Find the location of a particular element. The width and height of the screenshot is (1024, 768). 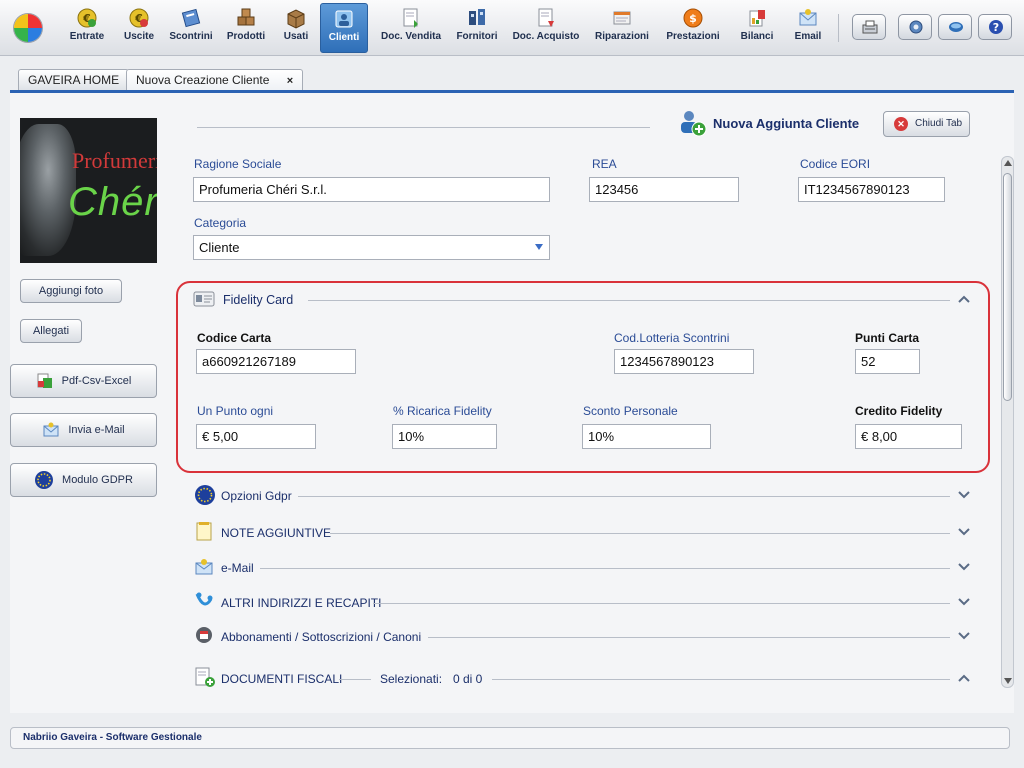

close-tab-button: ✕ Chiudi Tab is located at coordinates (926, 124).